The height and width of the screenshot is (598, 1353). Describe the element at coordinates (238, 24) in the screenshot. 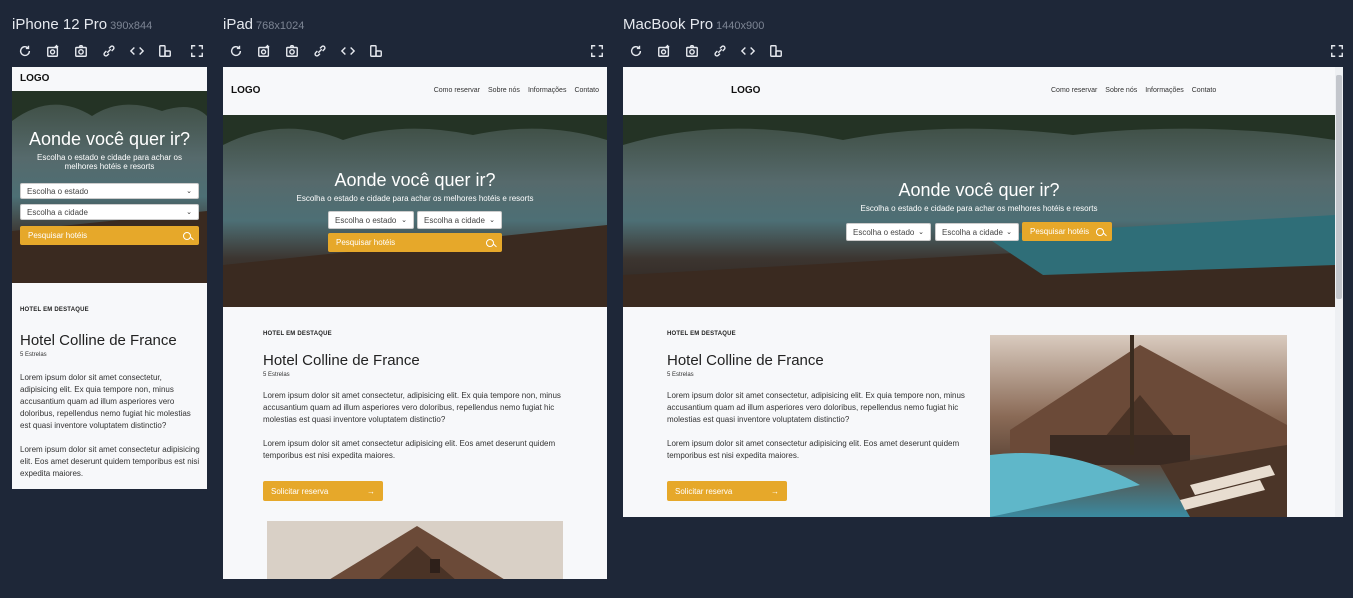

I see `device-name: iPad` at that location.